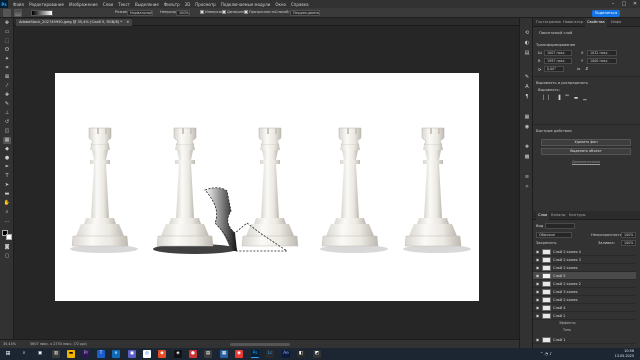 The height and width of the screenshot is (360, 640). I want to click on quick-actions-title: Быстрые действия, so click(554, 131).